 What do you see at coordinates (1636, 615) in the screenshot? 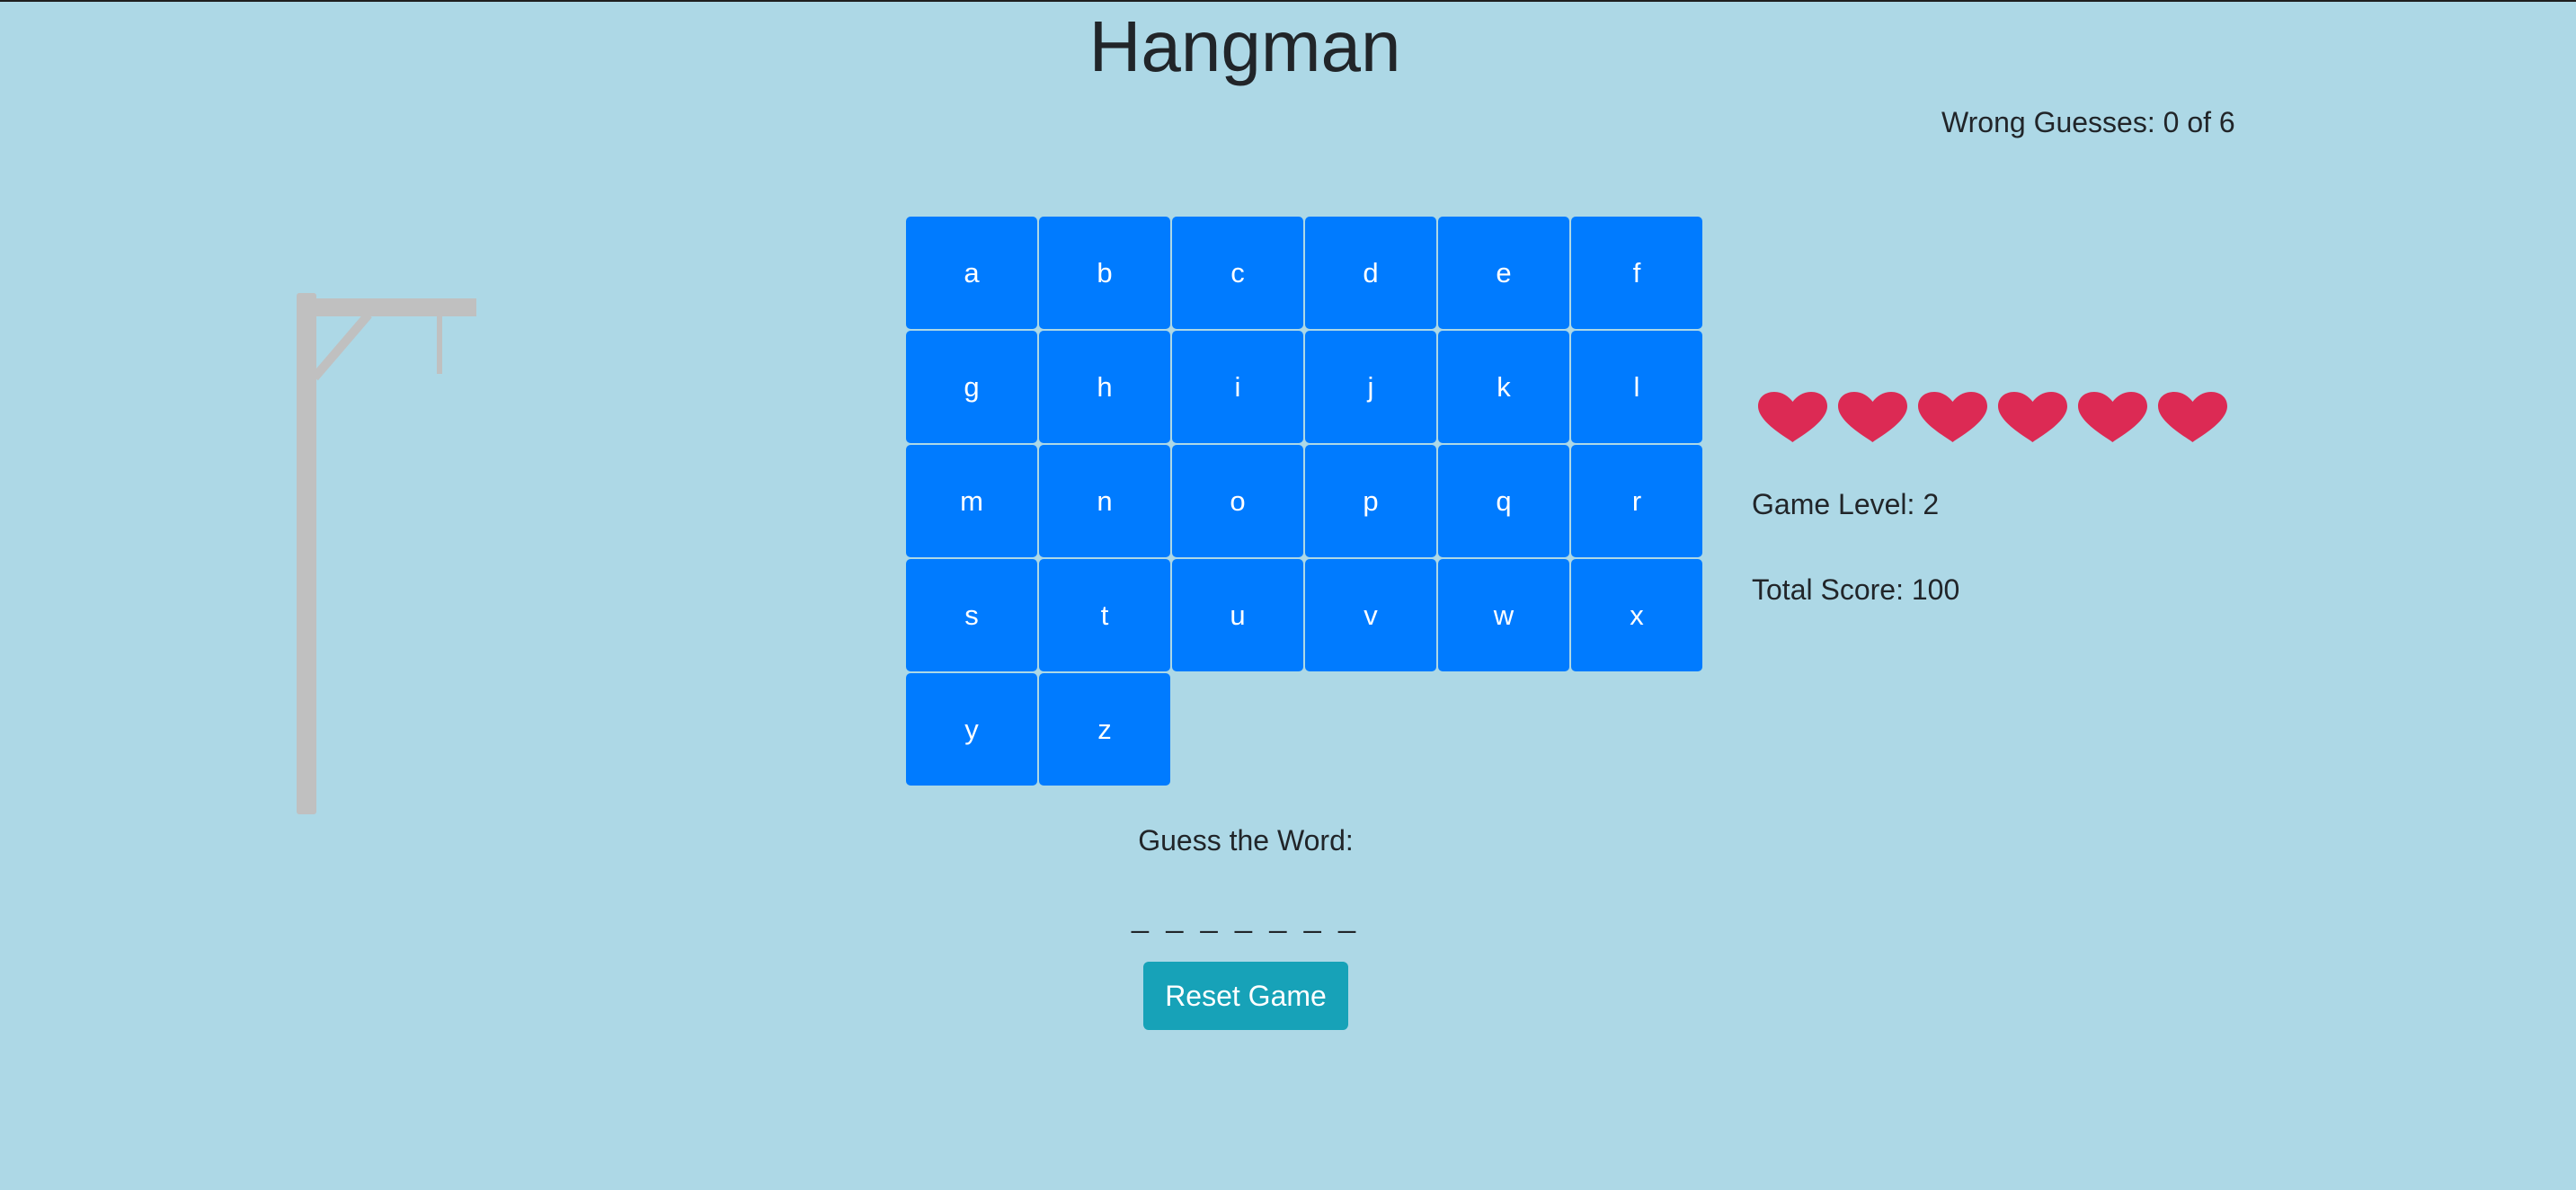
I see `letter-button-x: x` at bounding box center [1636, 615].